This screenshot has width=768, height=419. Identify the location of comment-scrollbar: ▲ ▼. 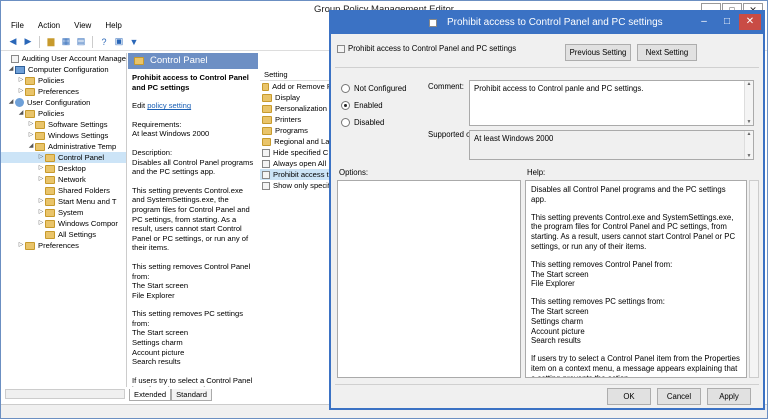
(748, 103).